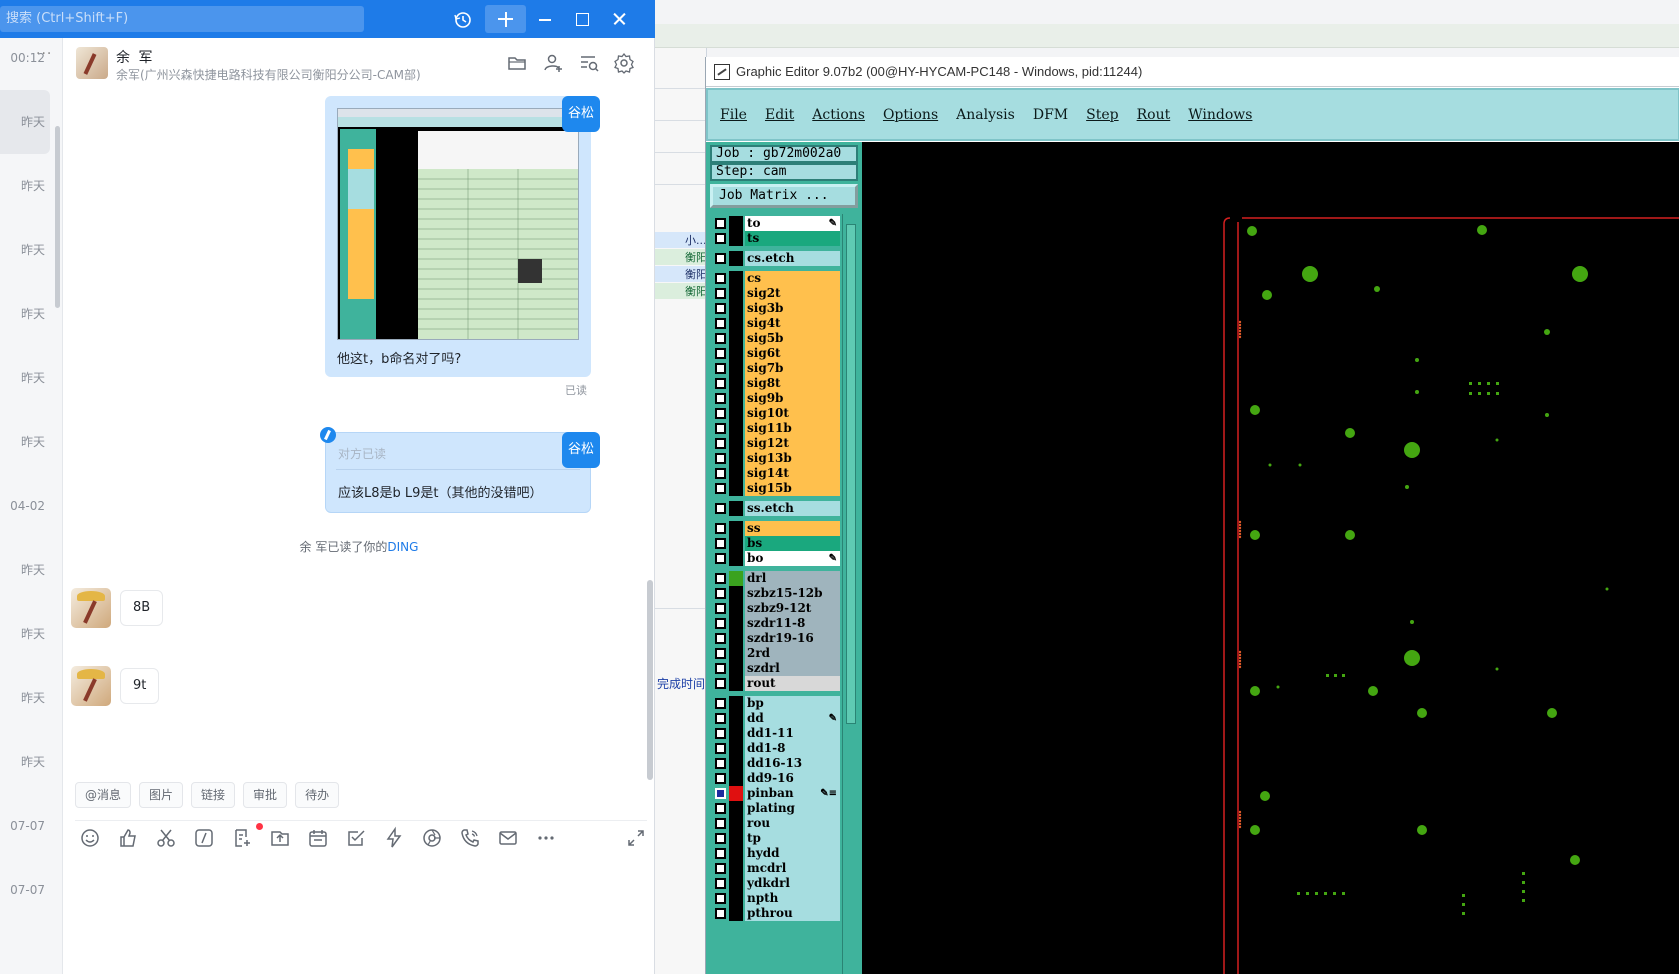  Describe the element at coordinates (356, 838) in the screenshot. I see `task-check-icon` at that location.